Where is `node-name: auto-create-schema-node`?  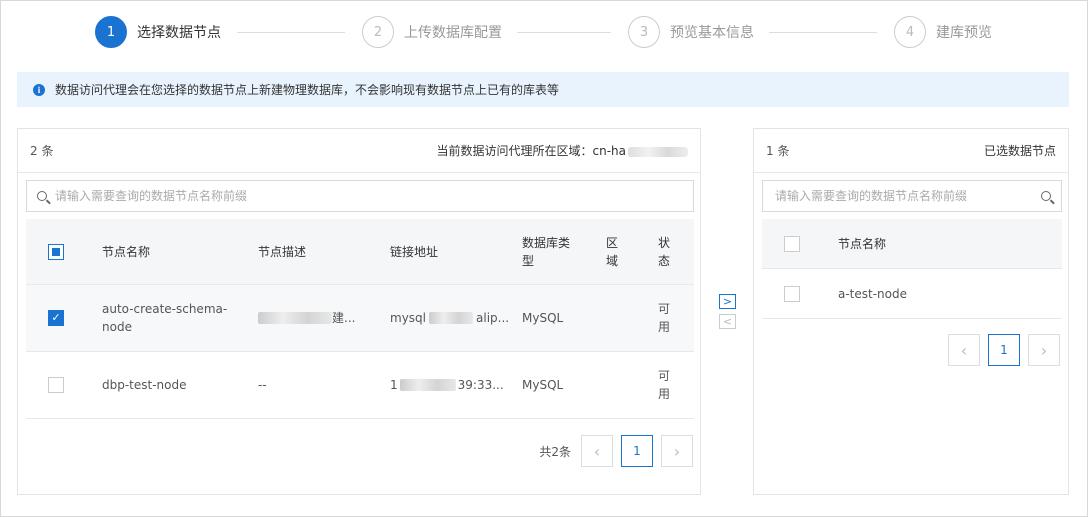
node-name: auto-create-schema-node is located at coordinates (165, 318).